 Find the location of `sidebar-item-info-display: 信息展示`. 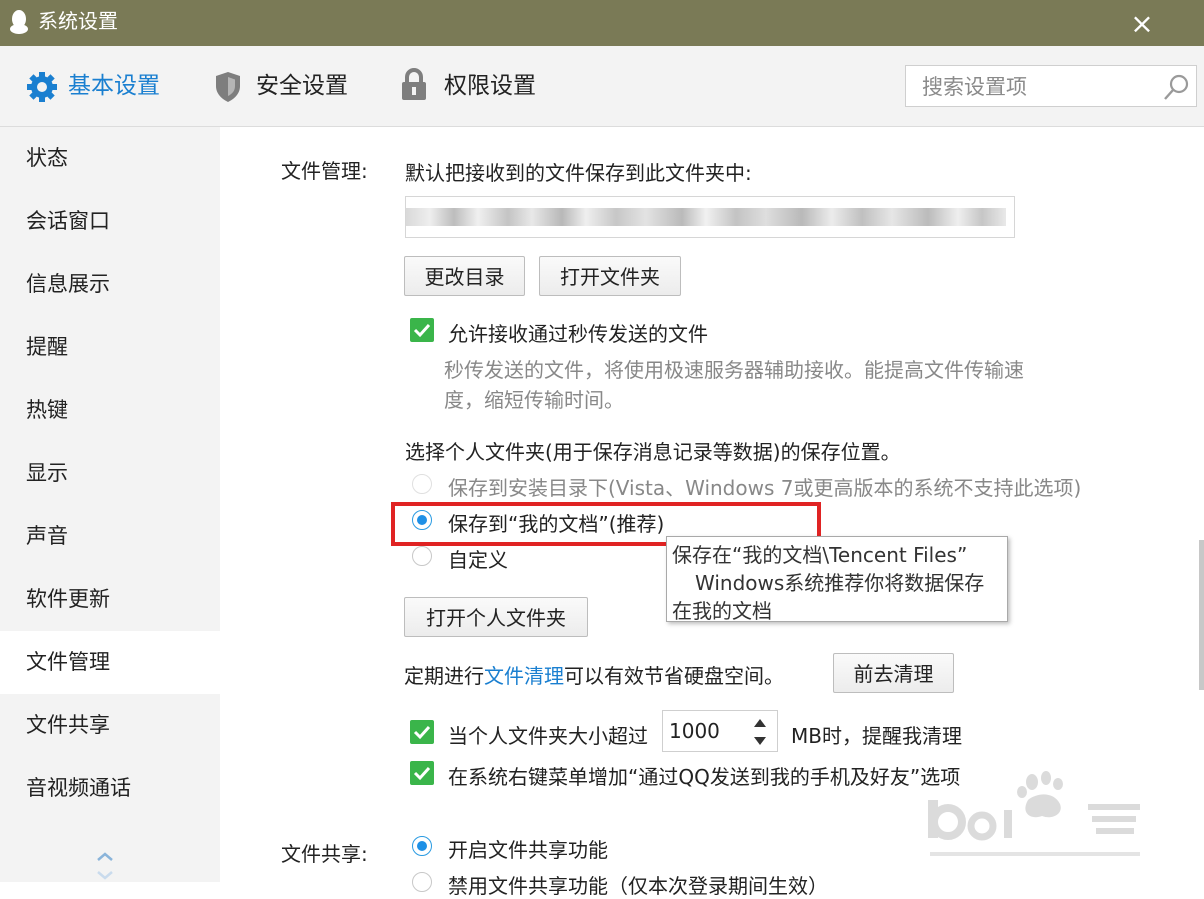

sidebar-item-info-display: 信息展示 is located at coordinates (110, 284).